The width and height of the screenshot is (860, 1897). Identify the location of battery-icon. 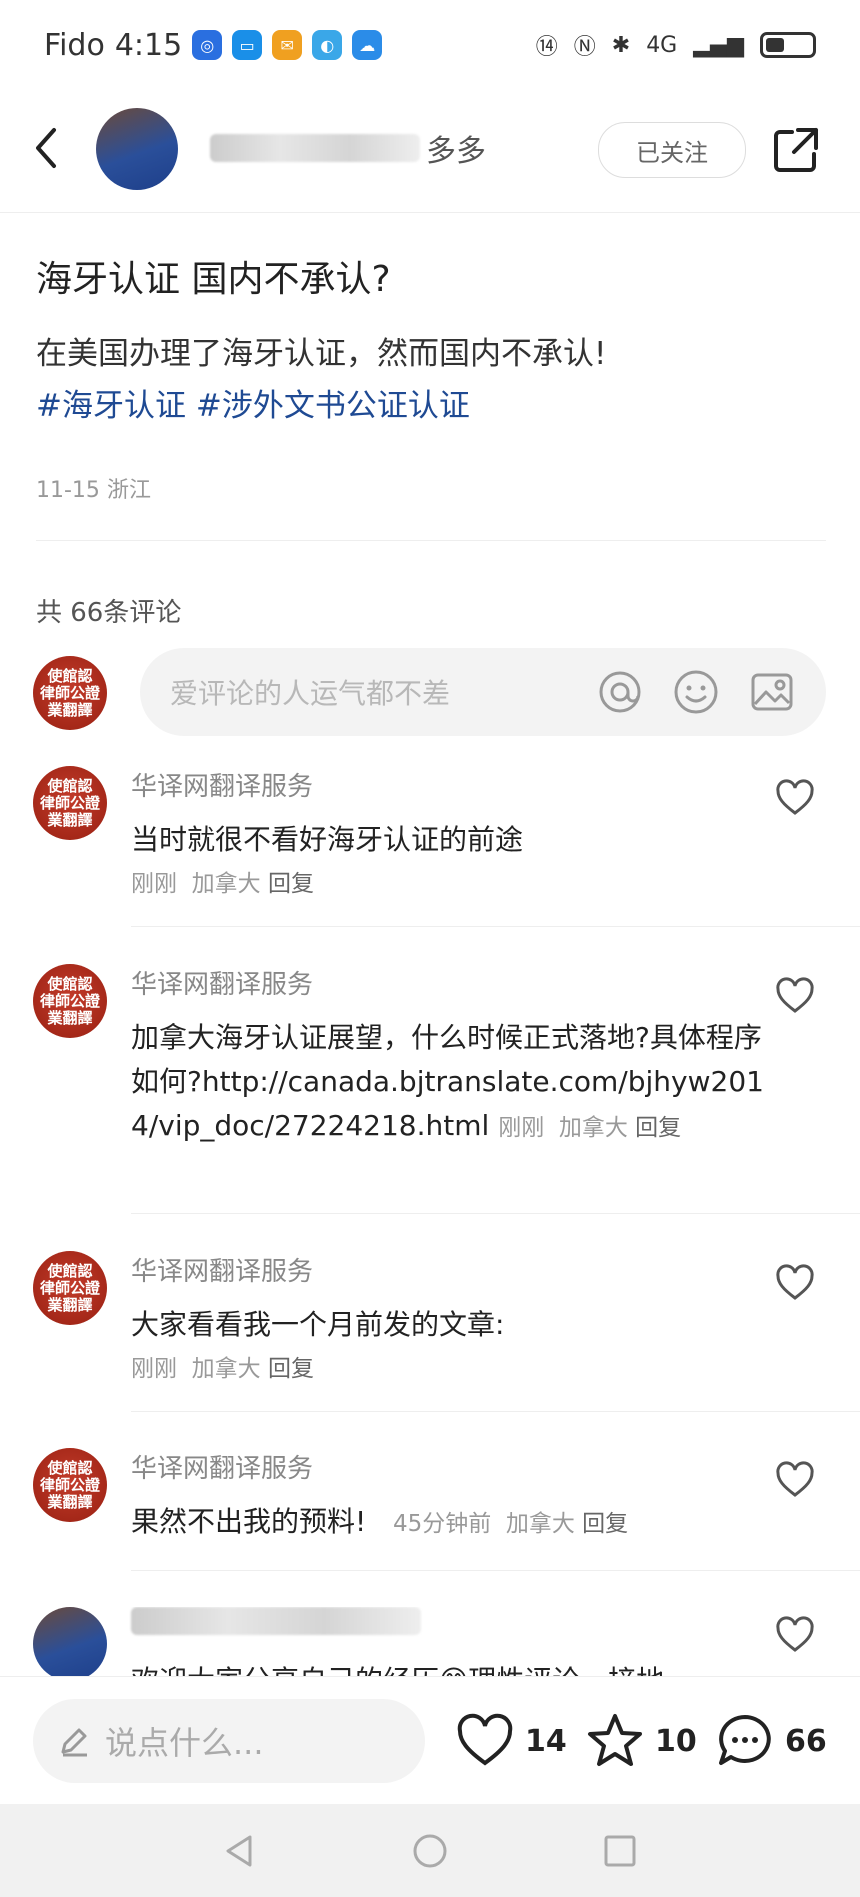
(788, 45).